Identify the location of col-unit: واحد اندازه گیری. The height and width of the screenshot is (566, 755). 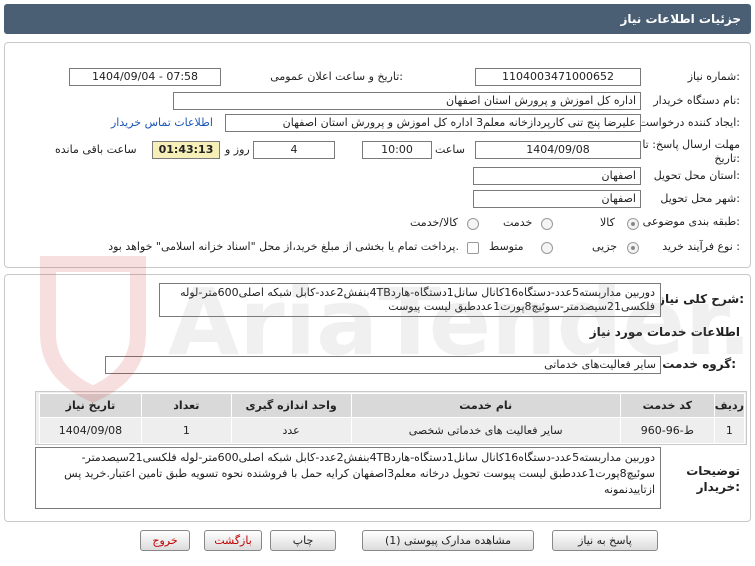
(291, 405).